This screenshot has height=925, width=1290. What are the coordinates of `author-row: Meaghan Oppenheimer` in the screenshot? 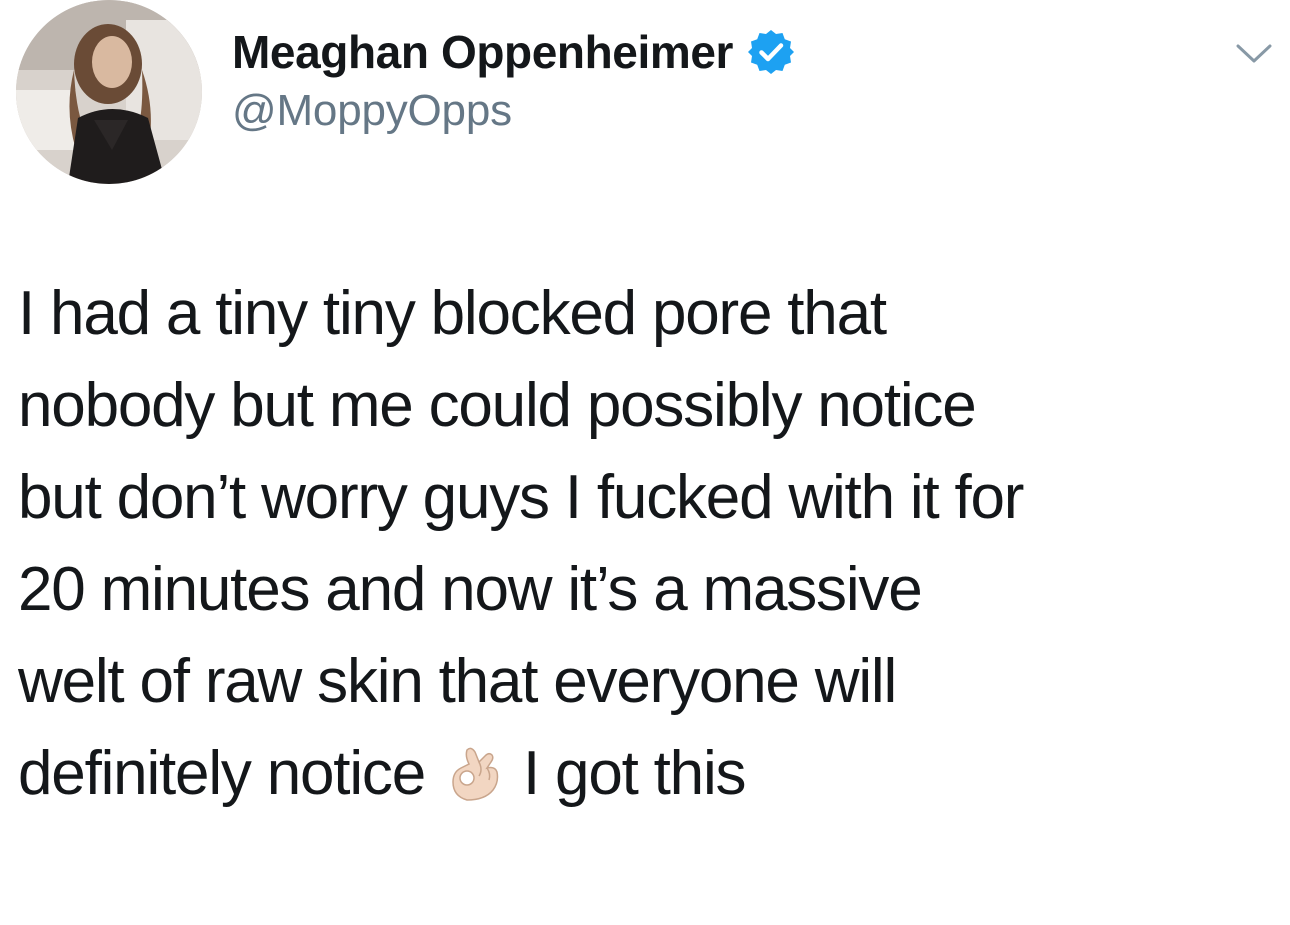 It's located at (513, 52).